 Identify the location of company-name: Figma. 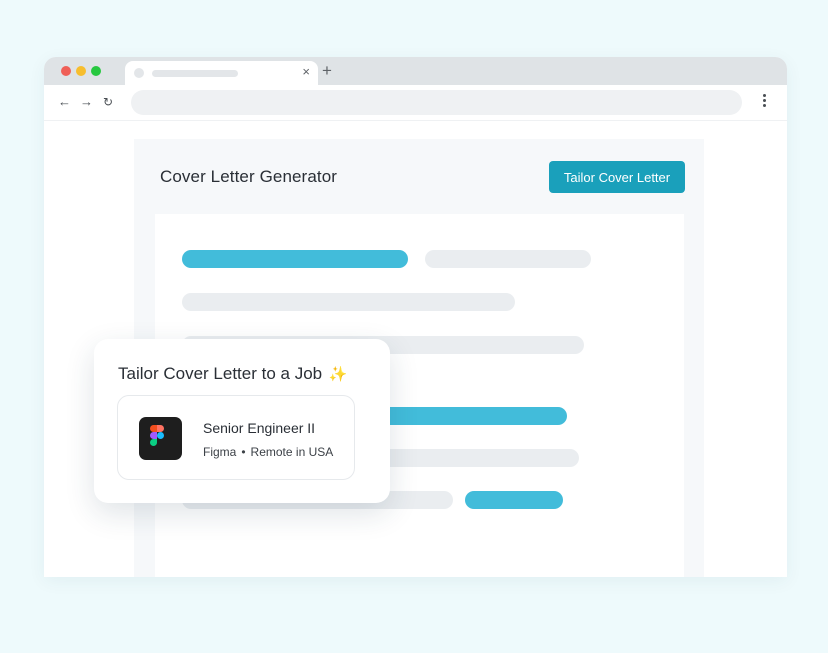
(220, 452).